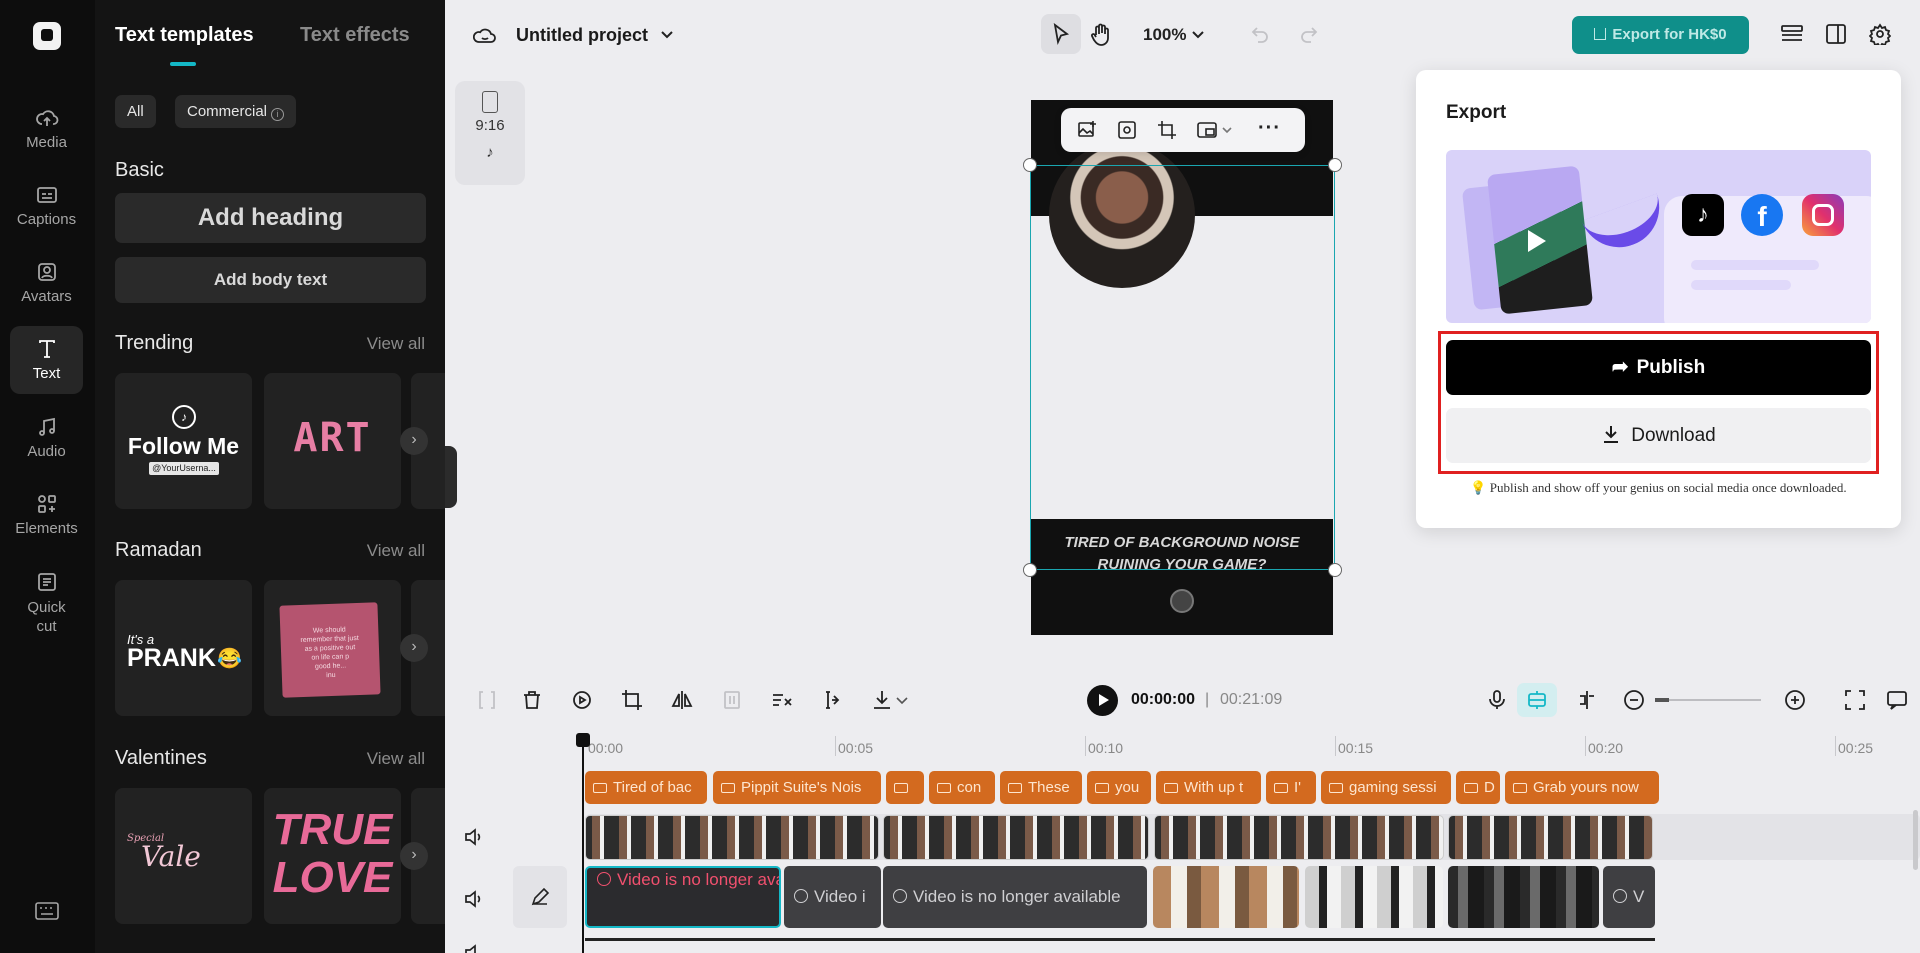  What do you see at coordinates (270, 280) in the screenshot?
I see `add-body-text-button: Add body text` at bounding box center [270, 280].